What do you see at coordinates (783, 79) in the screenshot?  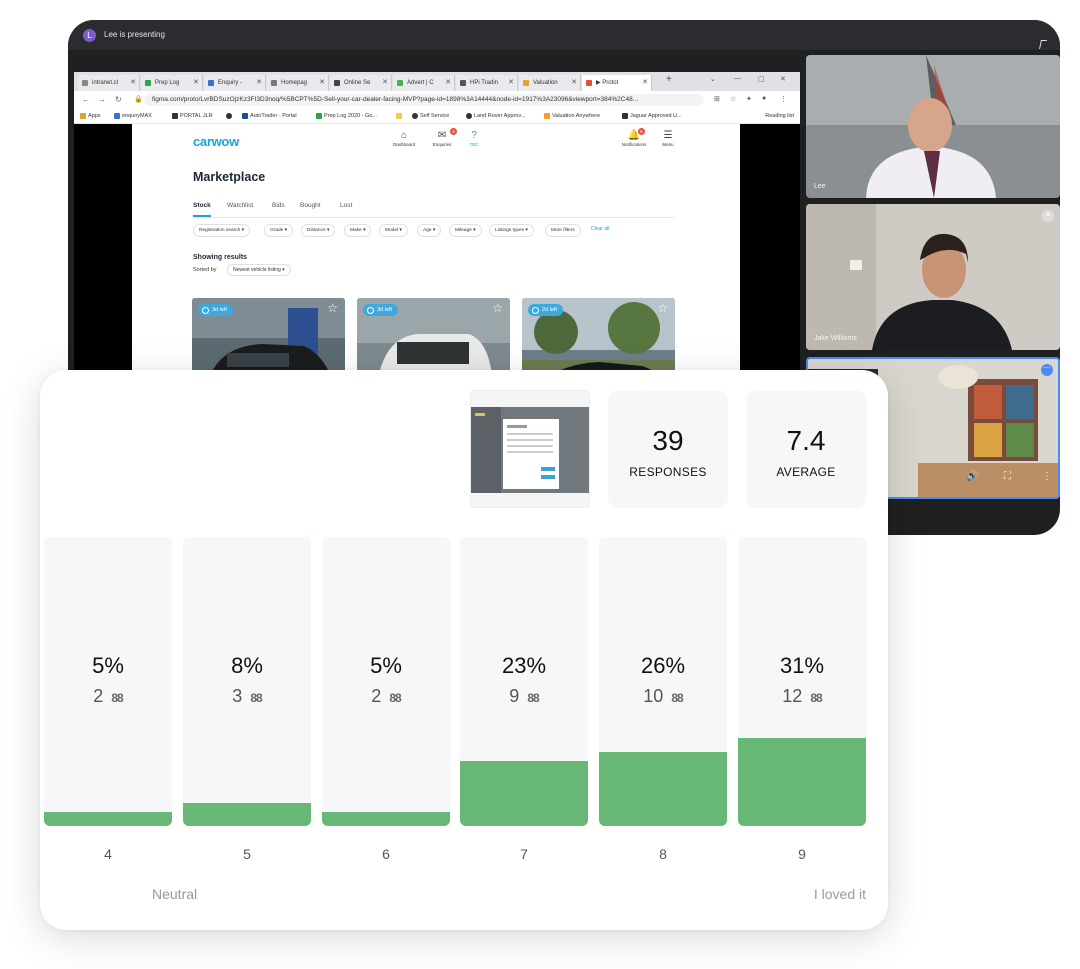 I see `close-window-icon: ✕` at bounding box center [783, 79].